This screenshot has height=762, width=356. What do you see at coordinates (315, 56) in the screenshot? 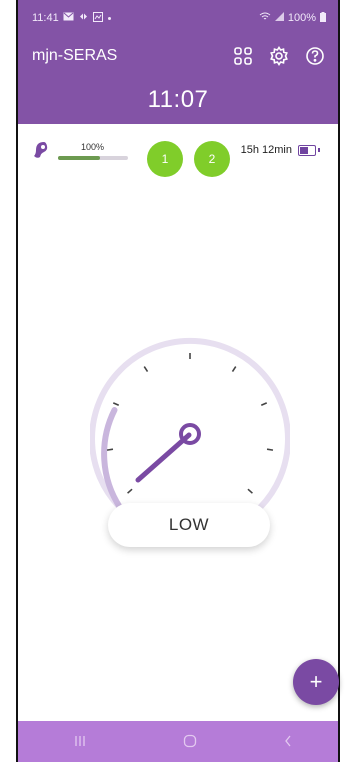
I see `help-icon` at bounding box center [315, 56].